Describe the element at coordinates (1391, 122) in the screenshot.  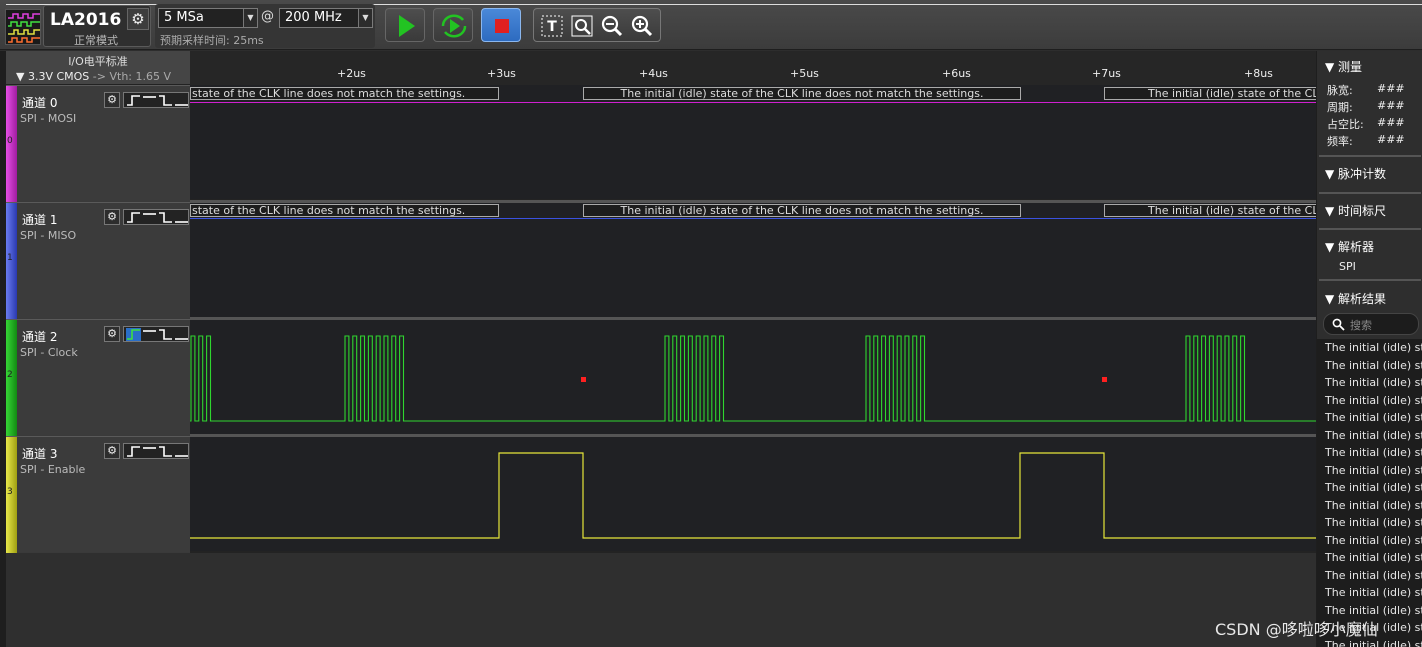
I see `duty-cycle-value: ###` at that location.